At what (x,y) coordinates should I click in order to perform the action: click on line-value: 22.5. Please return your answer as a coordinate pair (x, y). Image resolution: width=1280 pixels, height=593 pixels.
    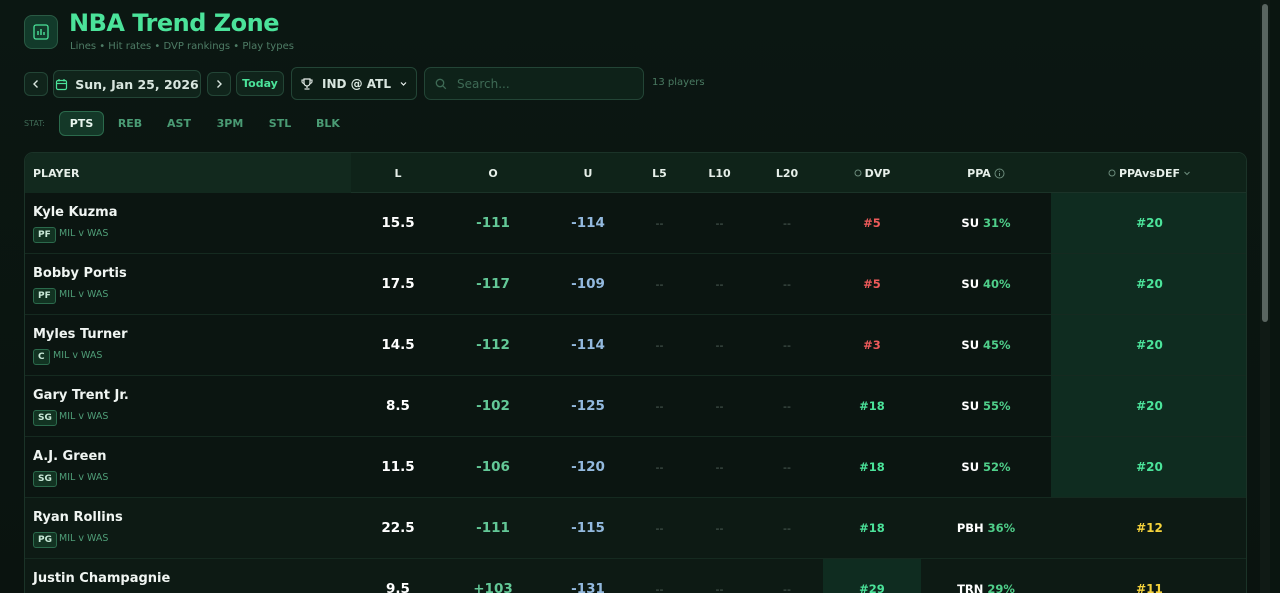
    Looking at the image, I should click on (398, 528).